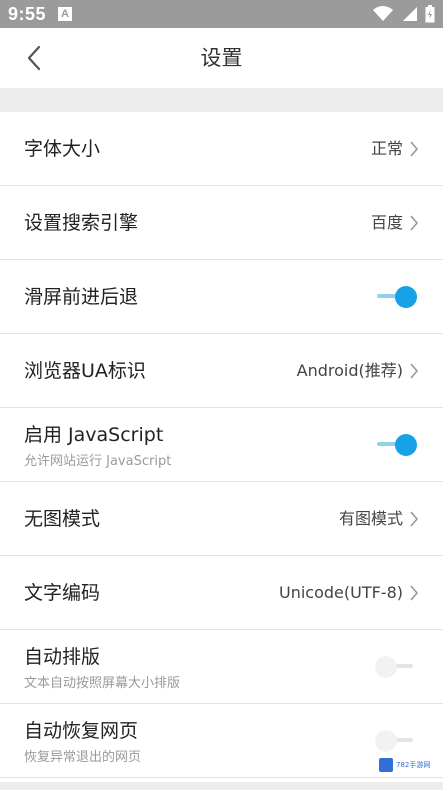 Image resolution: width=443 pixels, height=790 pixels. I want to click on settings-row: 无图模式 有图模式, so click(221, 519).